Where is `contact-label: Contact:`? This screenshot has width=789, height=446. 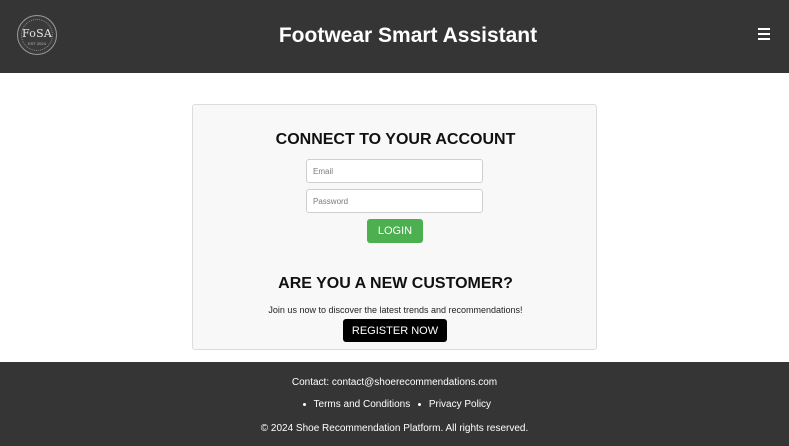
contact-label: Contact: is located at coordinates (310, 382).